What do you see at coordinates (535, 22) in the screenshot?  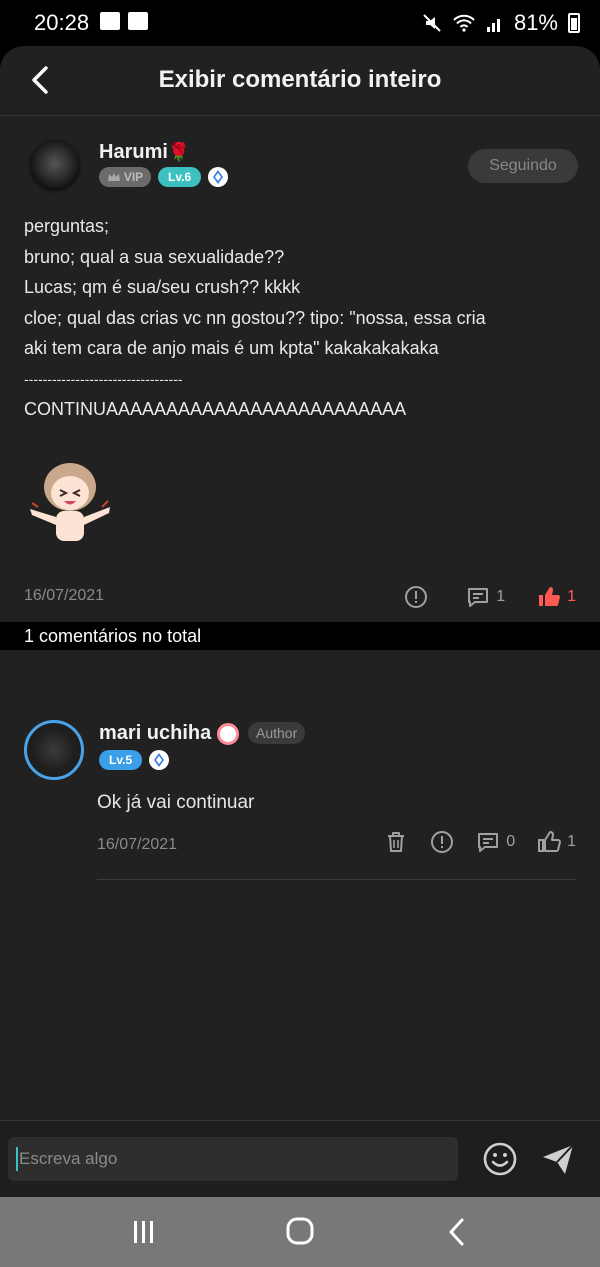 I see `battery-percent: 81%` at bounding box center [535, 22].